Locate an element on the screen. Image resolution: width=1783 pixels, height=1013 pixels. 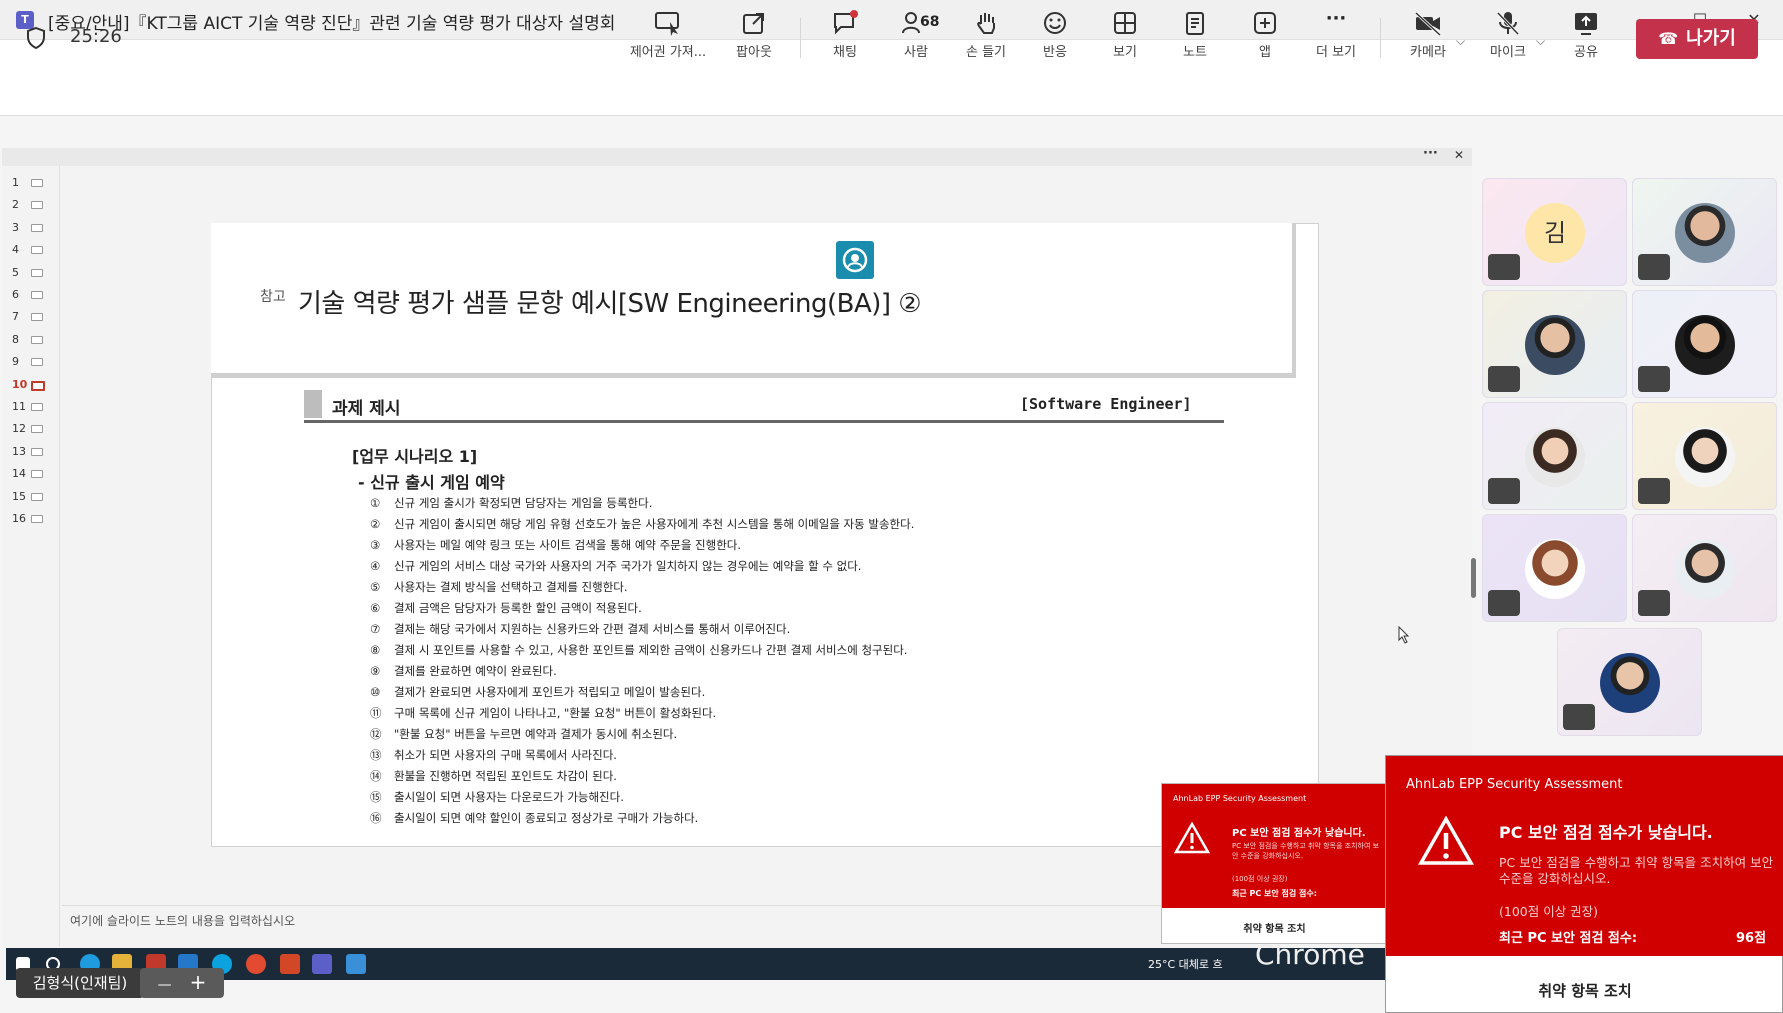
step-text: 결제가 완료되면 사용자에게 포인트가 적립되고 메일이 발송된다. is located at coordinates (550, 692).